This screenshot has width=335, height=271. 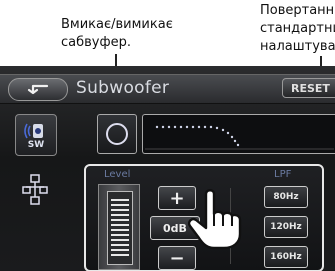 What do you see at coordinates (286, 257) in the screenshot?
I see `lpf-160hz-button: 160Hz` at bounding box center [286, 257].